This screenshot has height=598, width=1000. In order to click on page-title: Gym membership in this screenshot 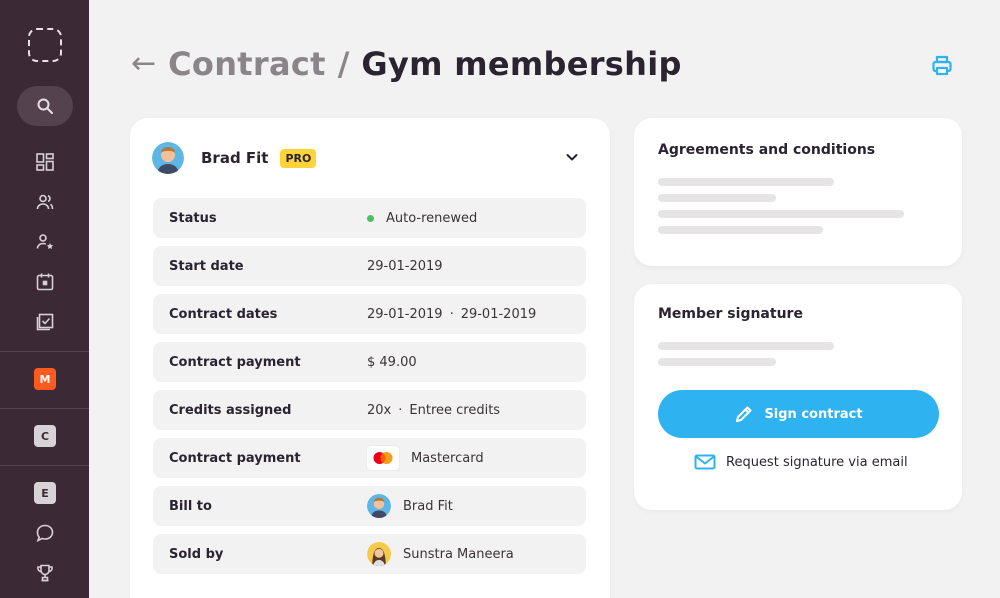, I will do `click(521, 64)`.